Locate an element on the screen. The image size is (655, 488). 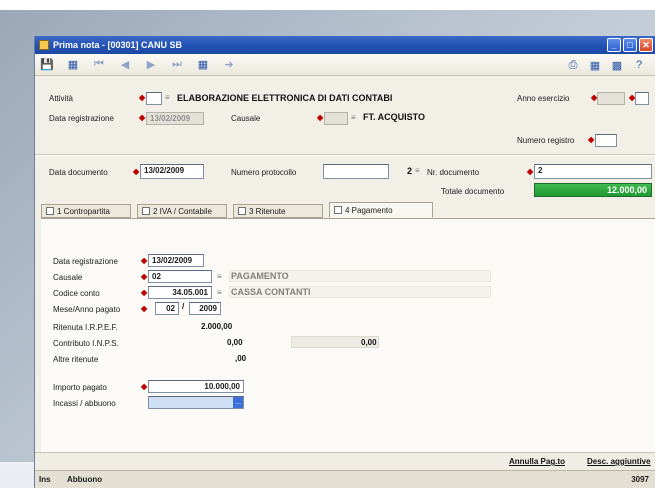
tab-ritenute: 3 Ritenute is located at coordinates (278, 211).